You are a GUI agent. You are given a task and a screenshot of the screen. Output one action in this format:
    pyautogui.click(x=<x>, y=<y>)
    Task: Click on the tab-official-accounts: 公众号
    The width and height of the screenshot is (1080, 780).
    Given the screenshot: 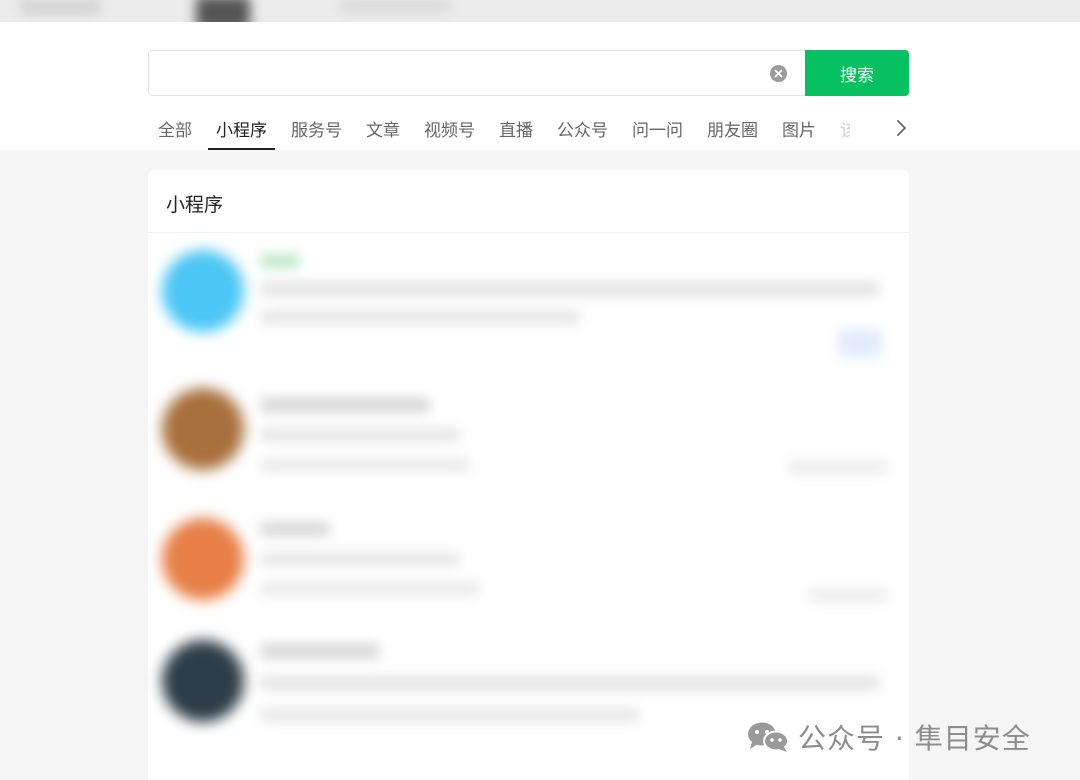 What is the action you would take?
    pyautogui.click(x=582, y=130)
    